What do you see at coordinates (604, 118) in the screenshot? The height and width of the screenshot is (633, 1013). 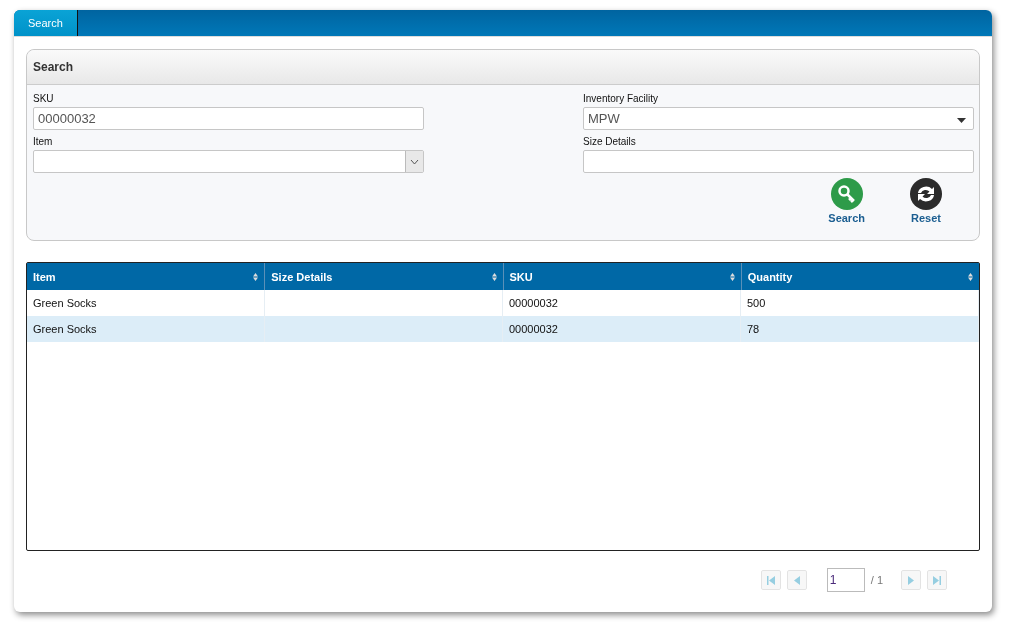 I see `selected-value: MPW` at bounding box center [604, 118].